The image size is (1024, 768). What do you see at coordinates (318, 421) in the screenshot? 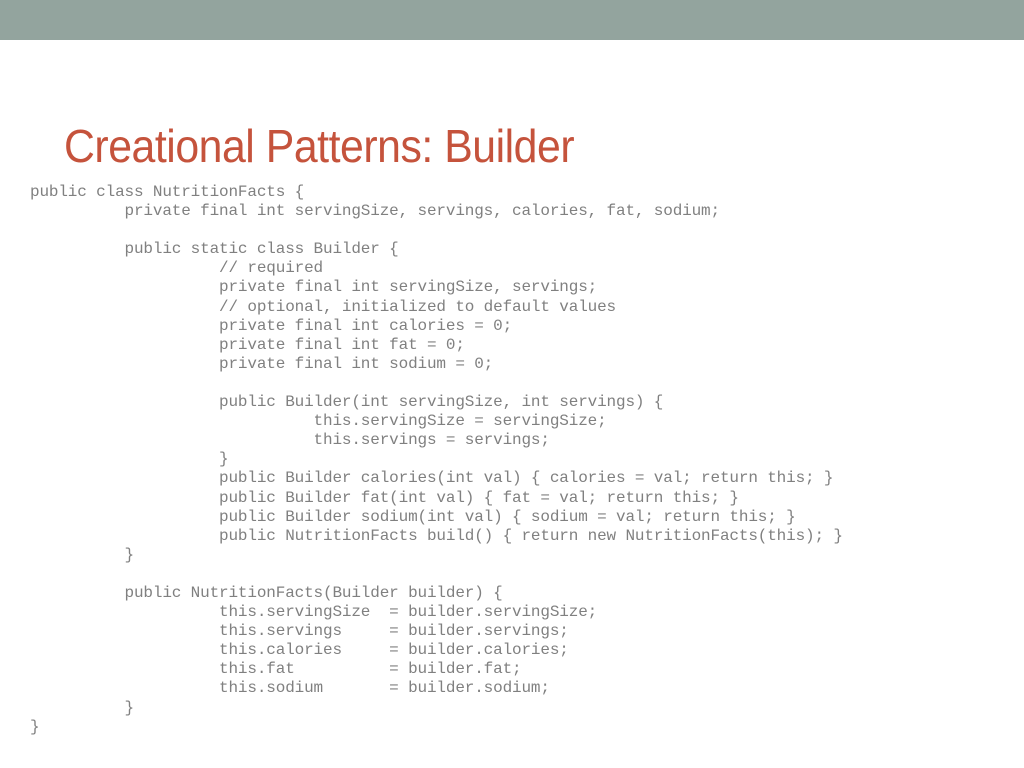
I see `code-line: this.servingSize = servingSize;` at bounding box center [318, 421].